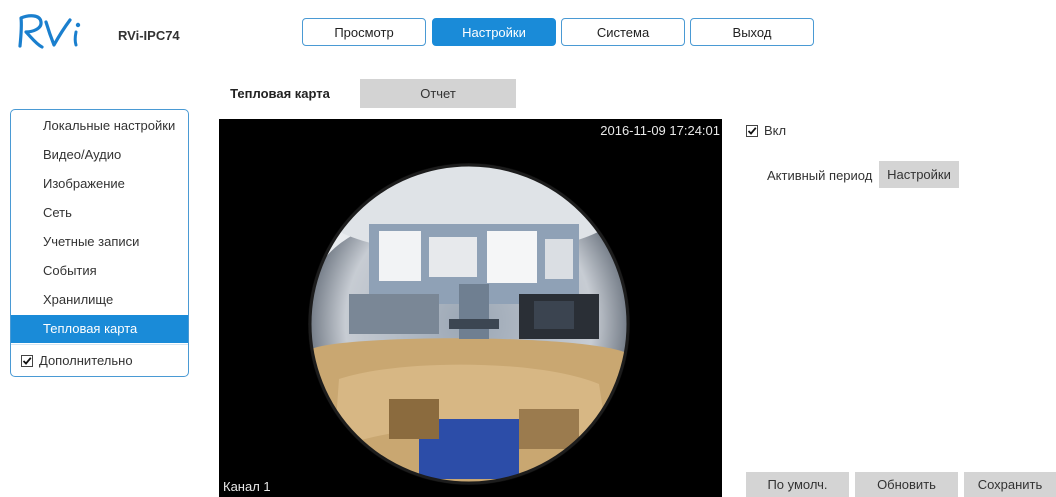 This screenshot has width=1056, height=497. Describe the element at coordinates (820, 175) in the screenshot. I see `active-period-label: Активный период` at that location.